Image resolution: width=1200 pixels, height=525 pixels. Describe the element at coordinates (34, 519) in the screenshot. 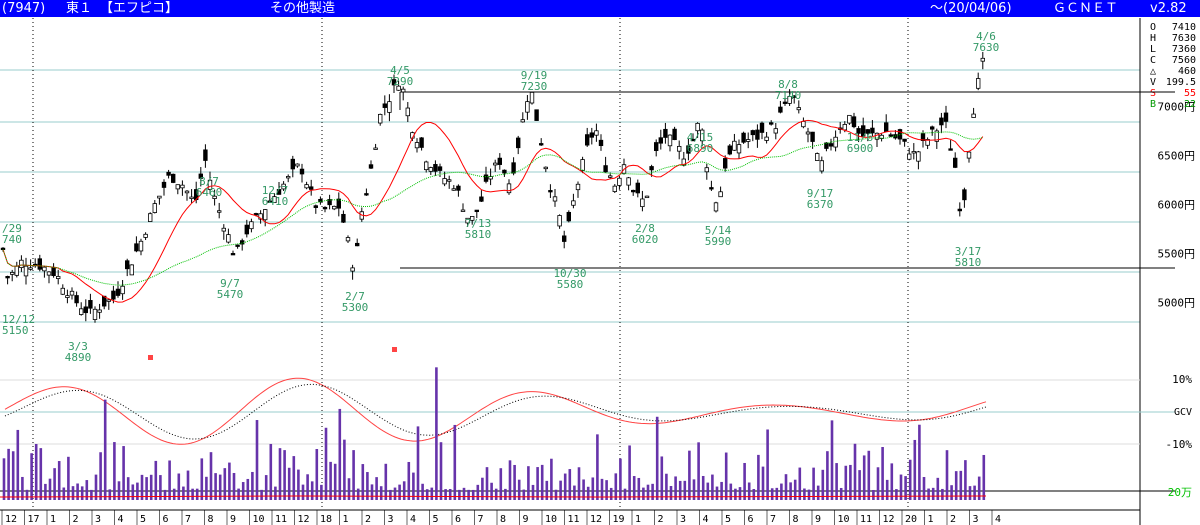

I see `x-tick-label: 17` at that location.